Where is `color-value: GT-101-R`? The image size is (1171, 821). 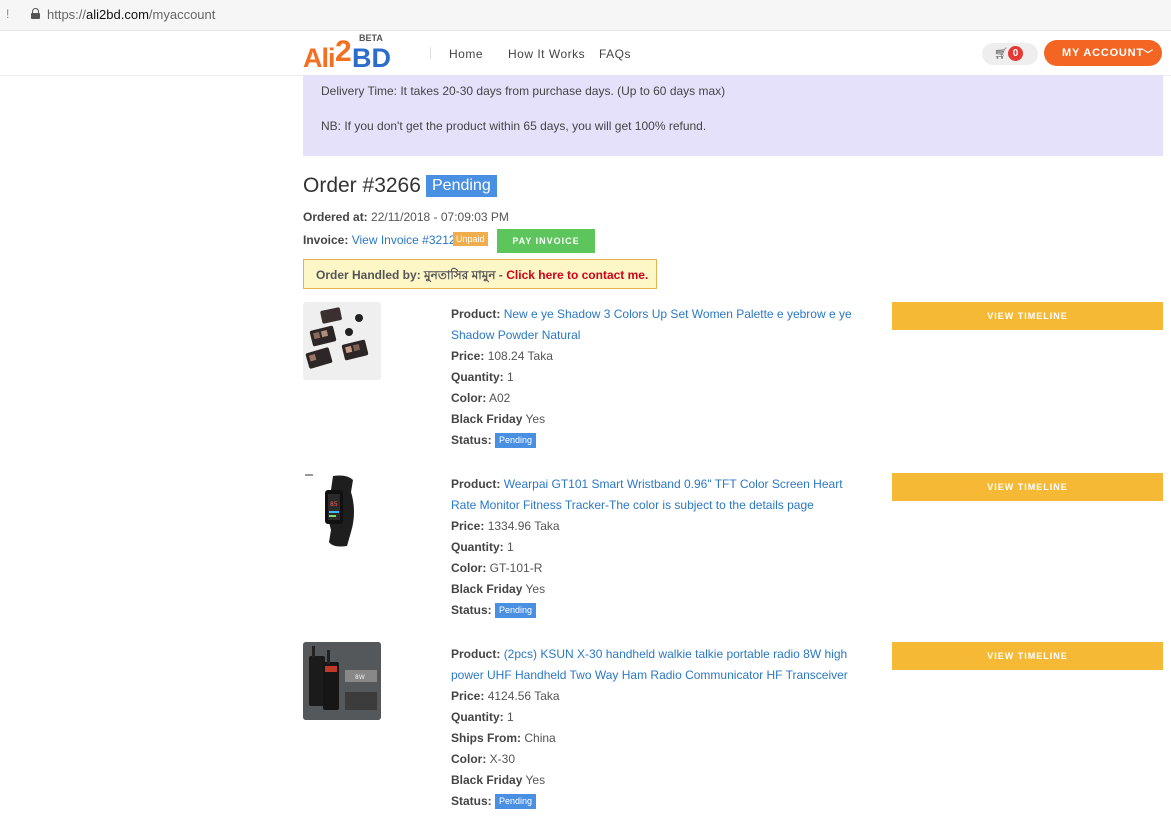
color-value: GT-101-R is located at coordinates (516, 568).